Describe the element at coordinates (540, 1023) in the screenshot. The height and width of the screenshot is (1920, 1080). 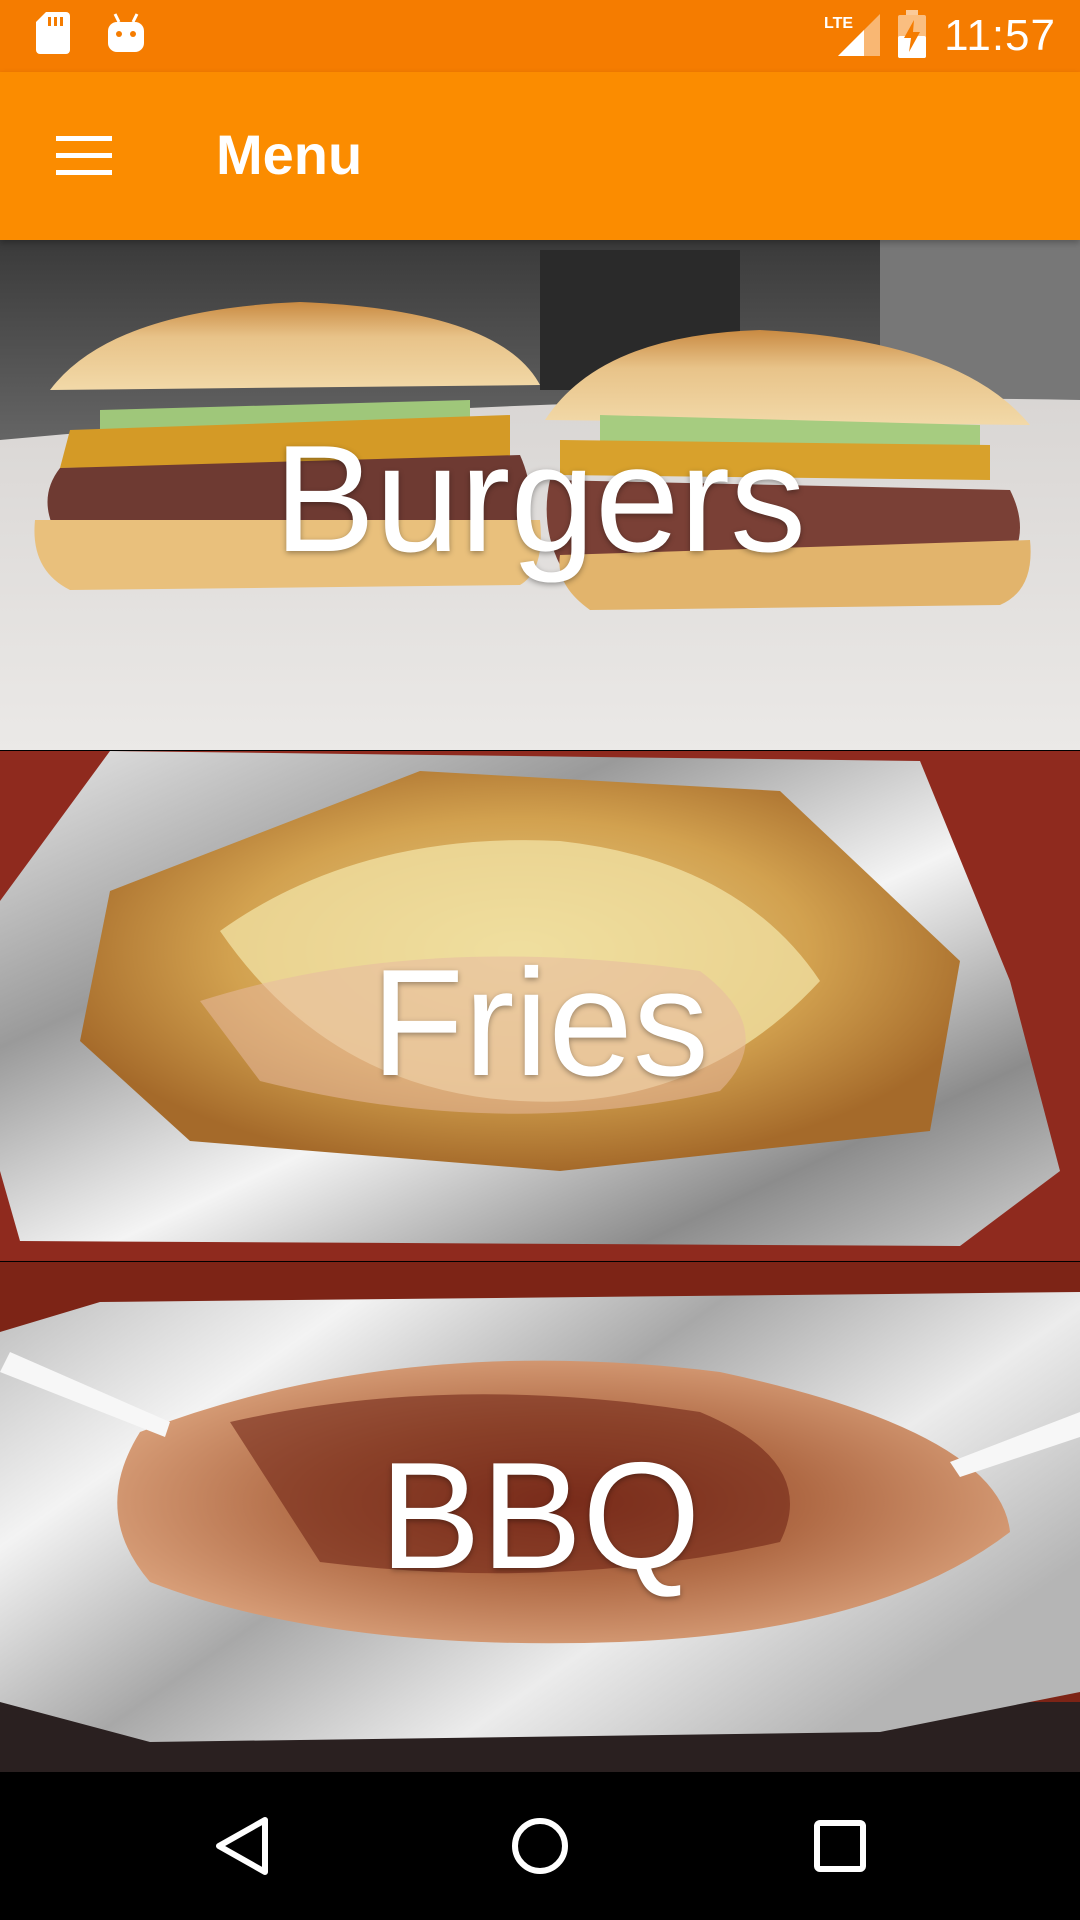
I see `category-label: Fries` at that location.